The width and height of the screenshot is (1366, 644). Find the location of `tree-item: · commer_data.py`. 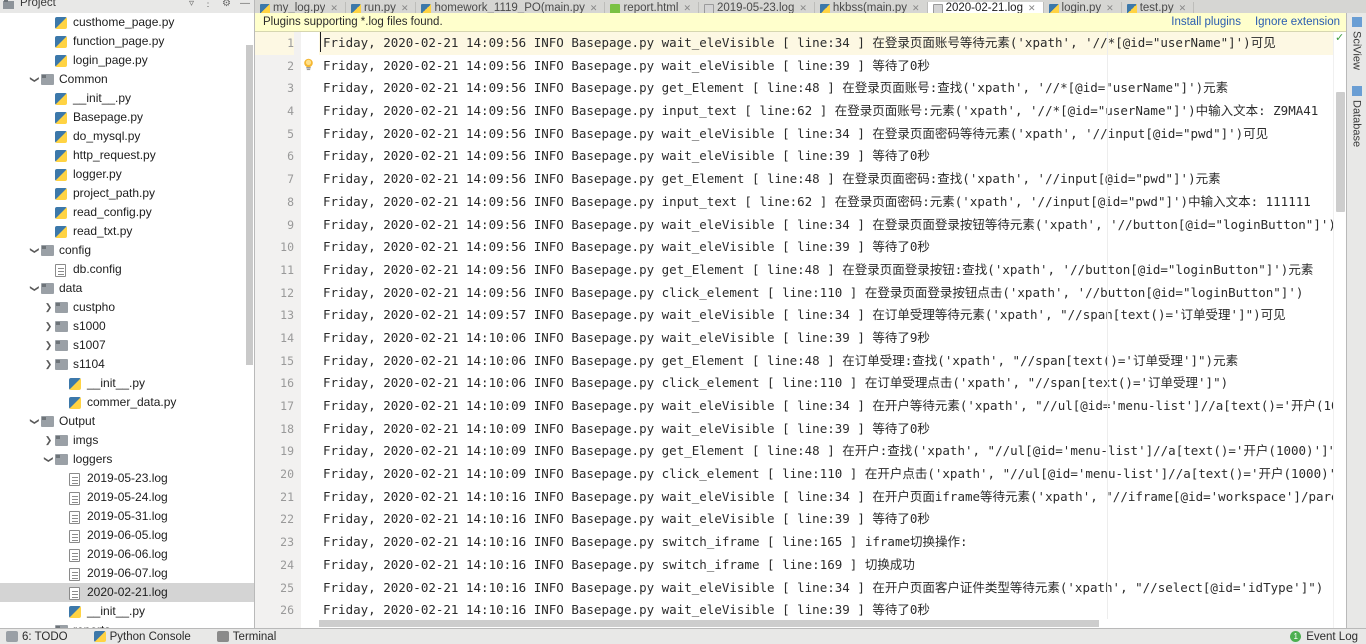

tree-item: · commer_data.py is located at coordinates (127, 402).